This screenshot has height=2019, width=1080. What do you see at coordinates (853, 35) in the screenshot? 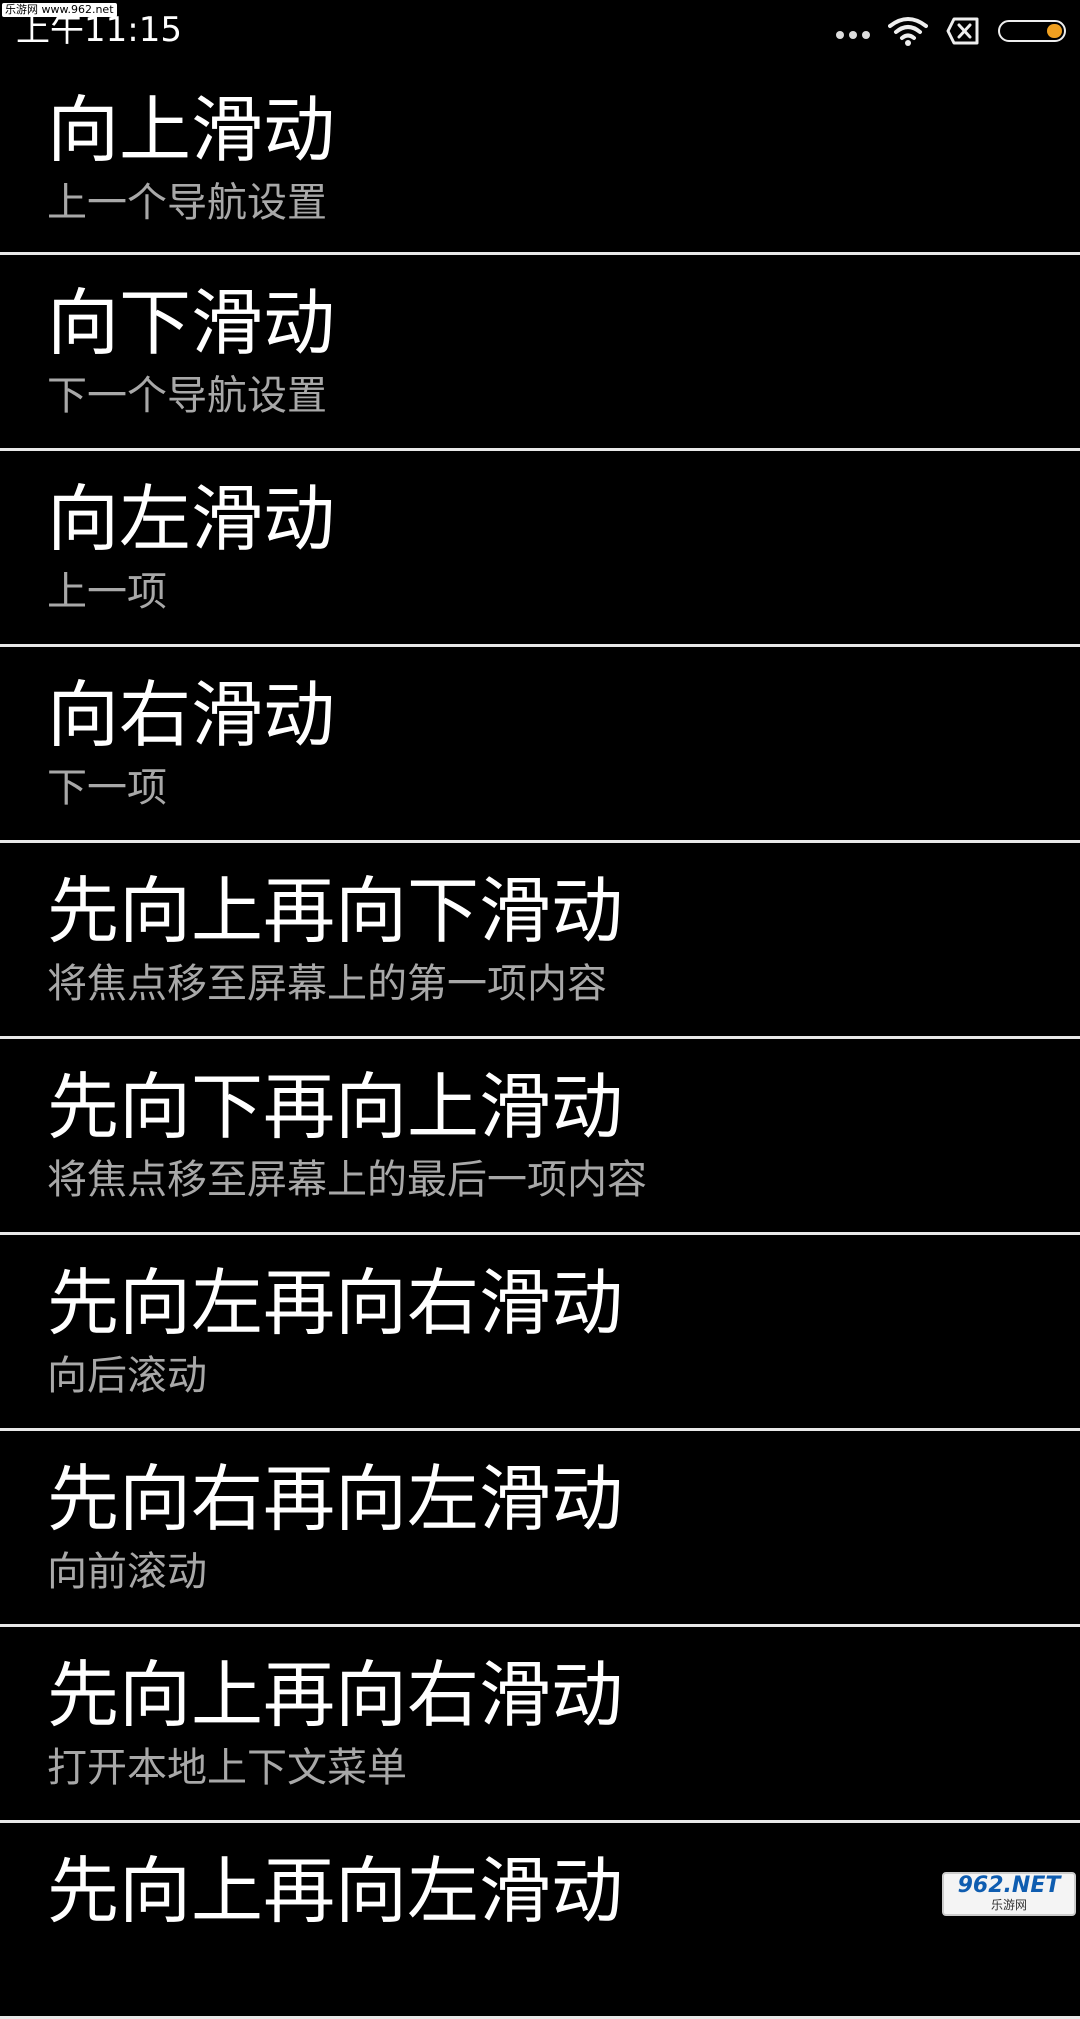
I see `more-dots-icon` at bounding box center [853, 35].